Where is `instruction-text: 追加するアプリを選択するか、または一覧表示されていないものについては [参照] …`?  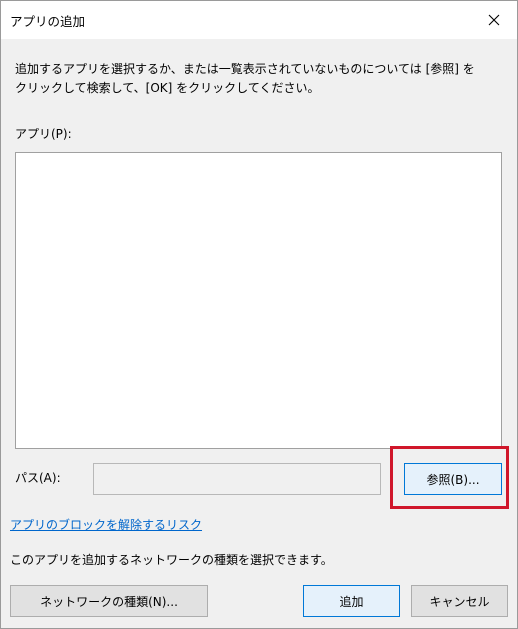 instruction-text: 追加するアプリを選択するか、または一覧表示されていないものについては [参照] … is located at coordinates (260, 79).